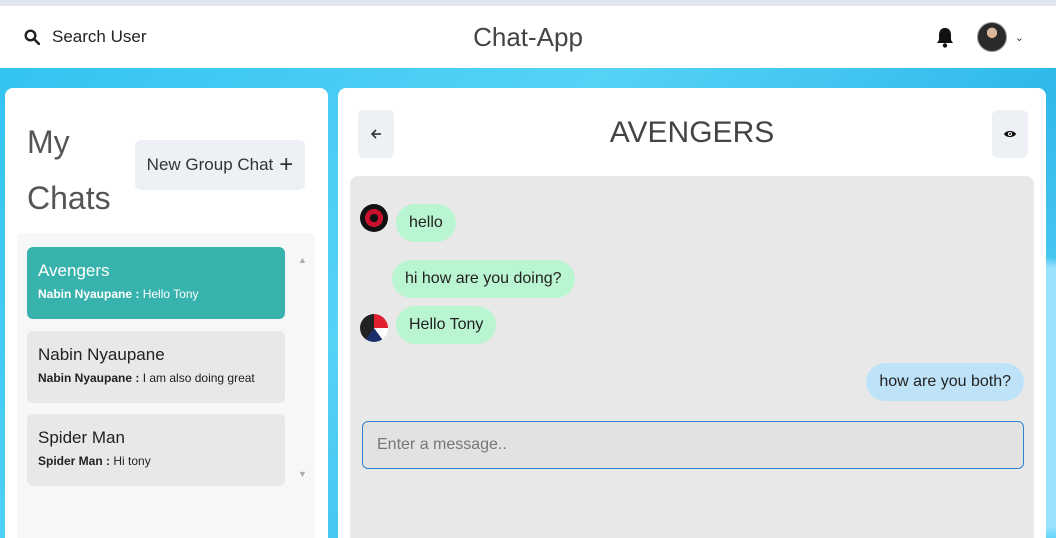 The image size is (1056, 538). What do you see at coordinates (302, 260) in the screenshot?
I see `scroll-up-arrow-icon: ▲` at bounding box center [302, 260].